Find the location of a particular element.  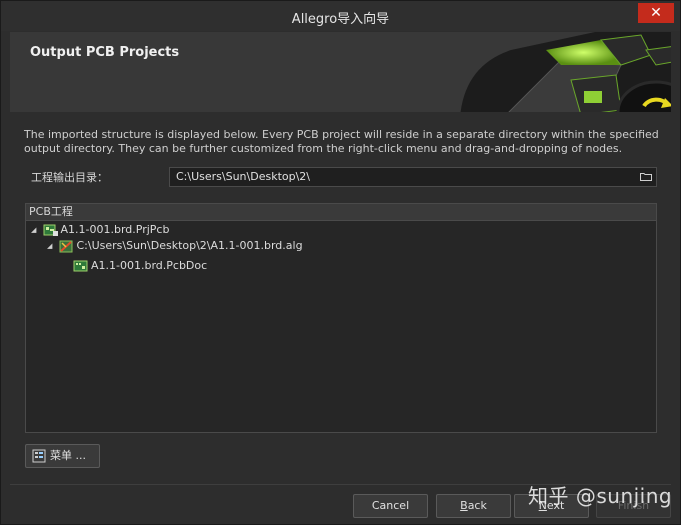

banner-title: Output PCB Projects is located at coordinates (105, 52).